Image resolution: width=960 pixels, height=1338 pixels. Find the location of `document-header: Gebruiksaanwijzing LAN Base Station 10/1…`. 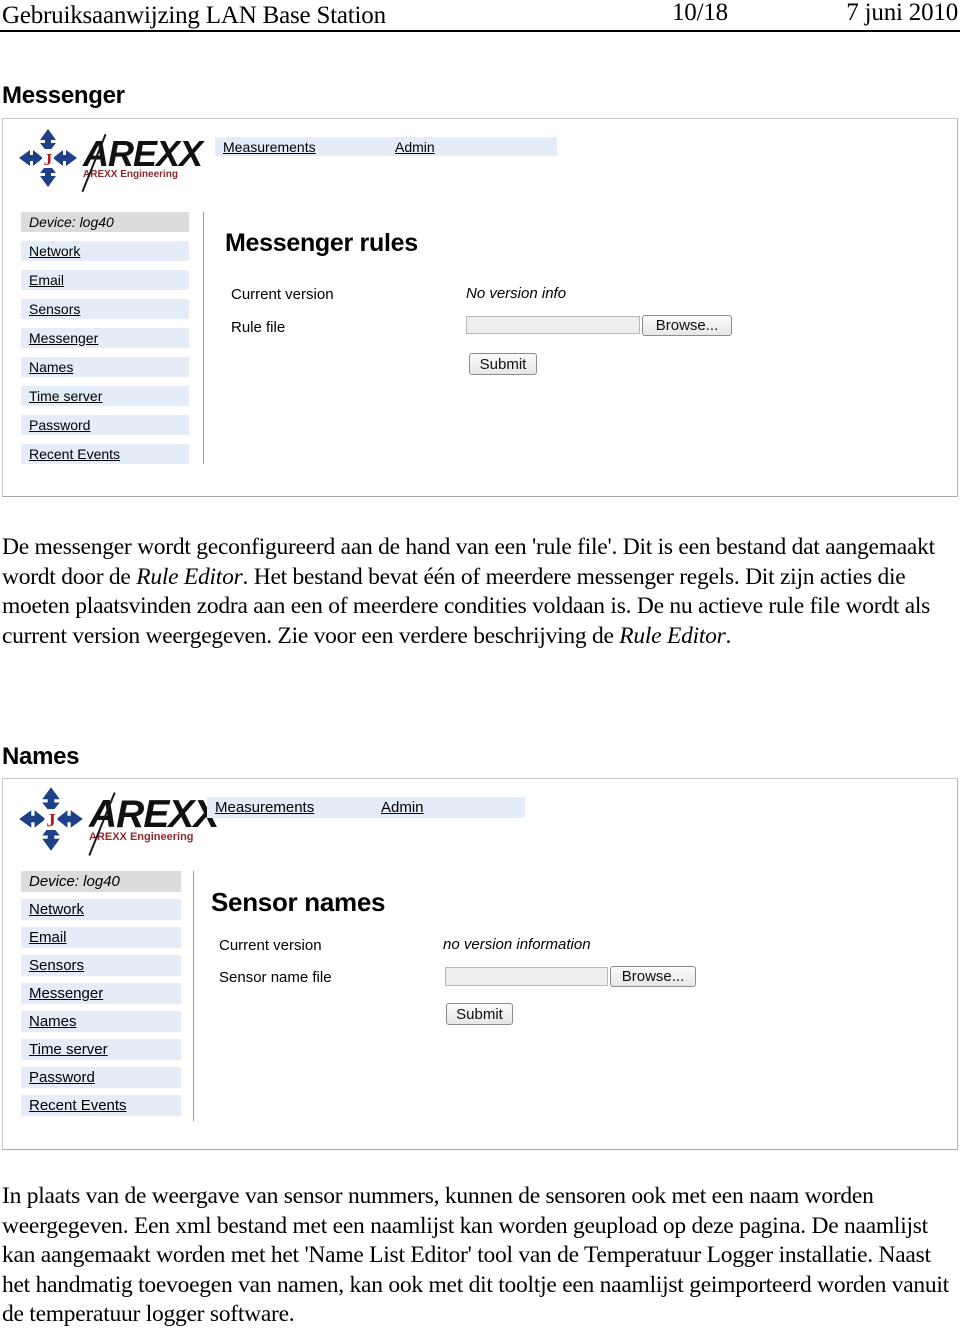

document-header: Gebruiksaanwijzing LAN Base Station 10/1… is located at coordinates (480, 16).